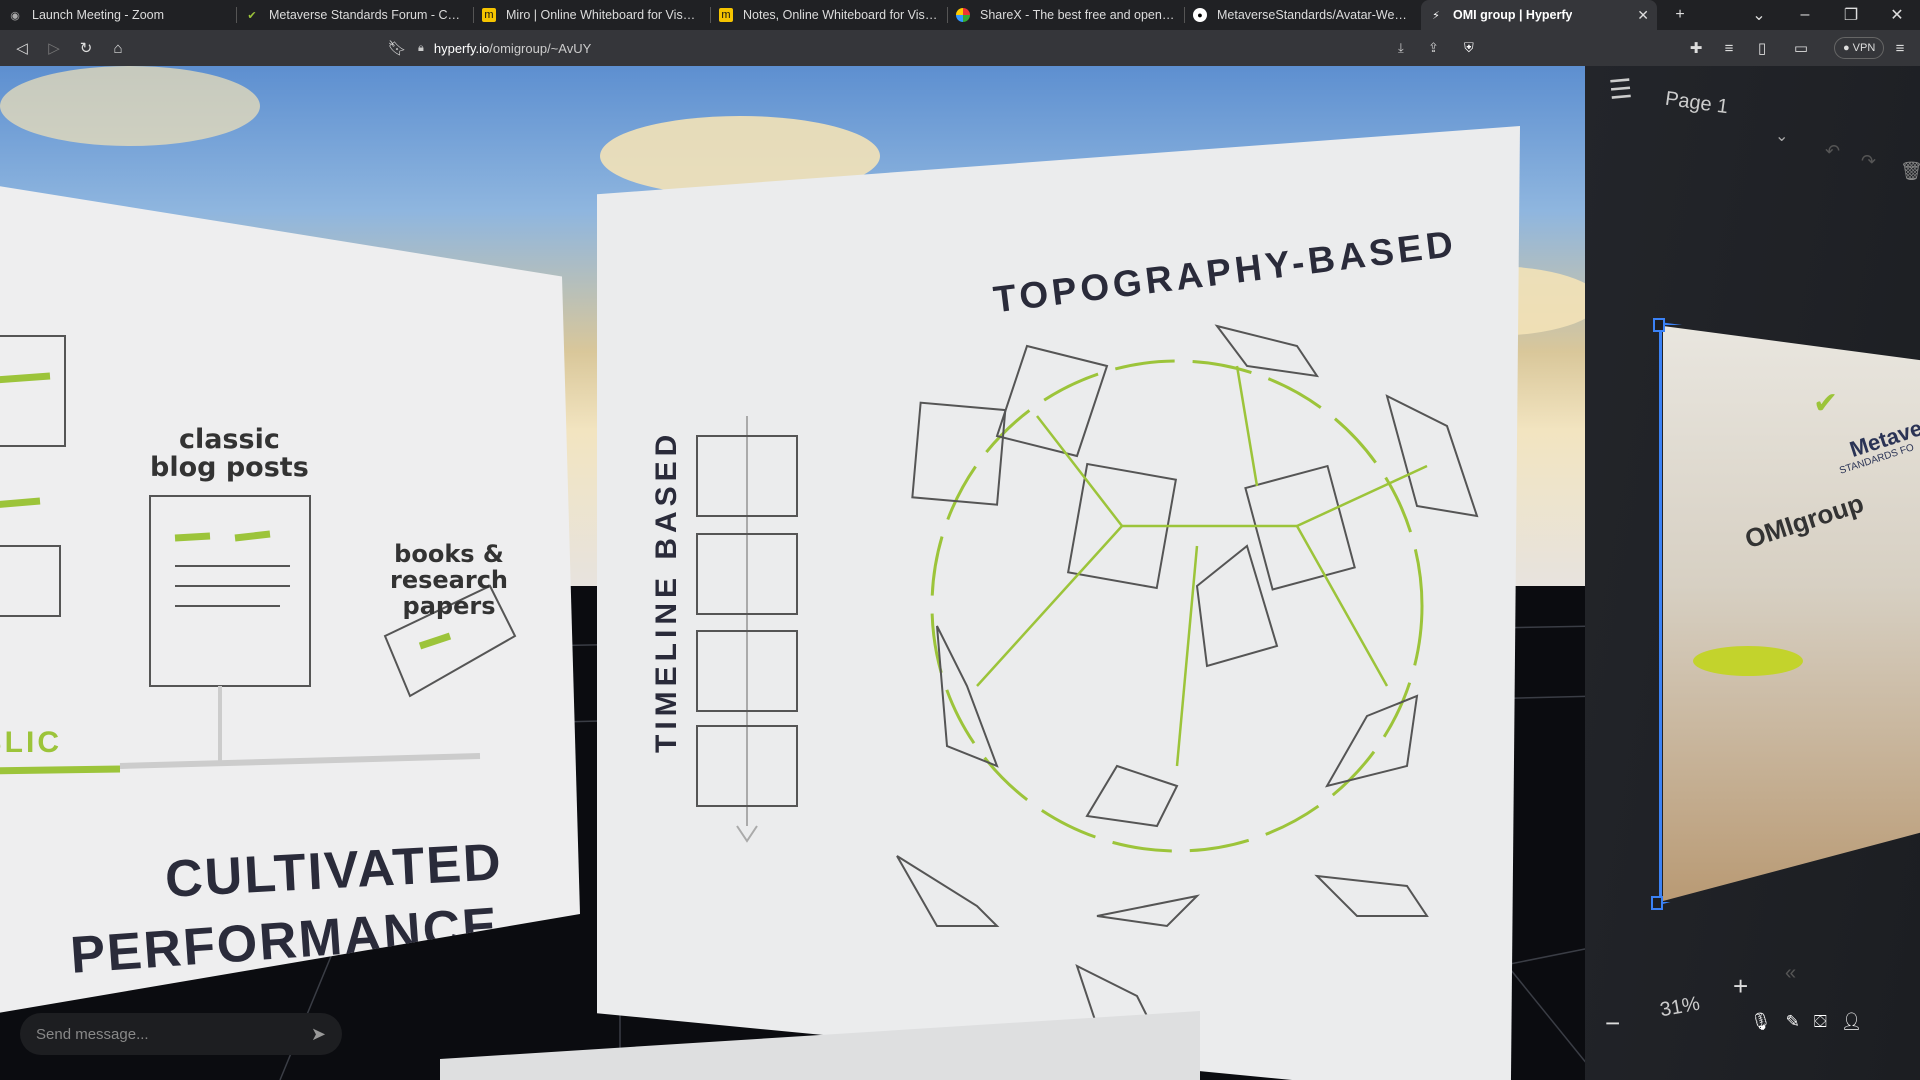 Image resolution: width=1920 pixels, height=1080 pixels. I want to click on selection-handle-top-left, so click(1659, 325).